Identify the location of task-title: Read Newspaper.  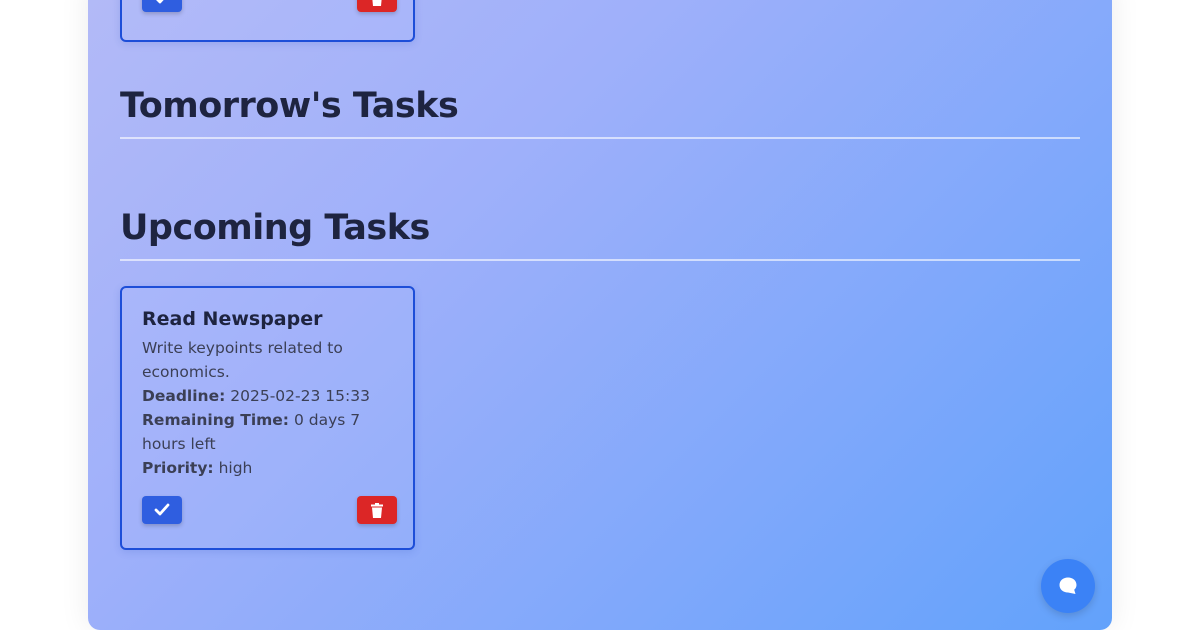
(232, 319).